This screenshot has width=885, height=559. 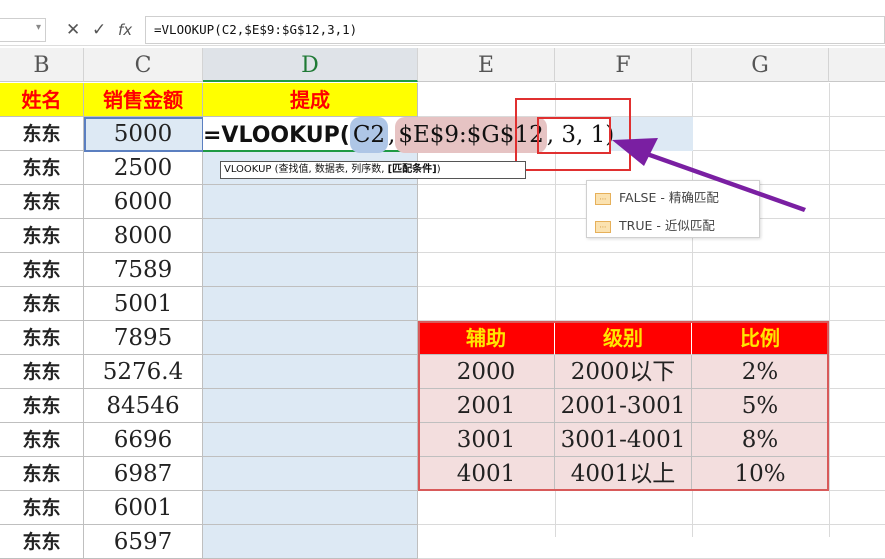 What do you see at coordinates (143, 474) in the screenshot?
I see `sales-cell: 6987` at bounding box center [143, 474].